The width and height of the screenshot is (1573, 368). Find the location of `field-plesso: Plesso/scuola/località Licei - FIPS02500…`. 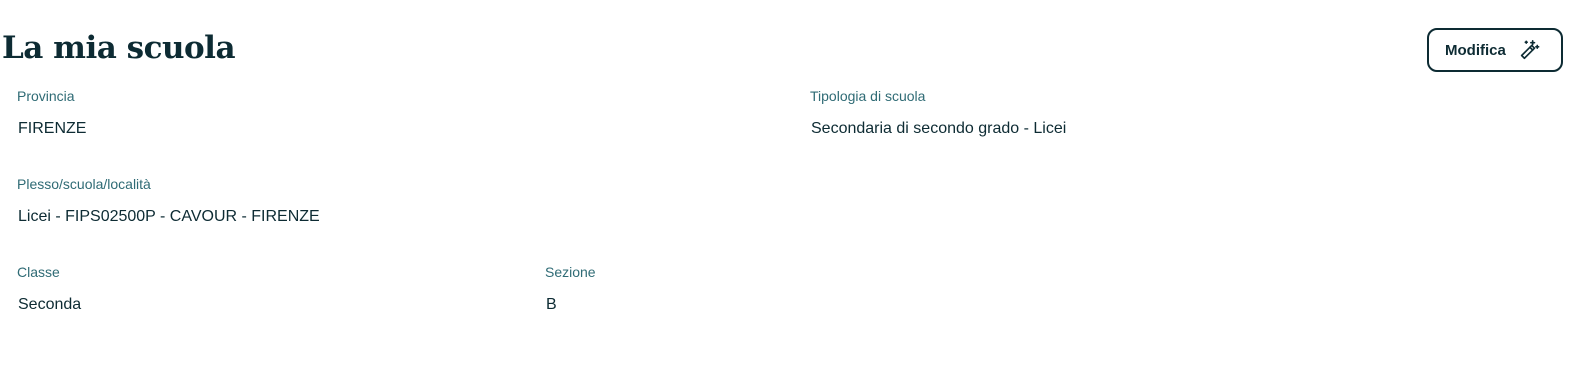

field-plesso: Plesso/scuola/località Licei - FIPS02500… is located at coordinates (168, 201).